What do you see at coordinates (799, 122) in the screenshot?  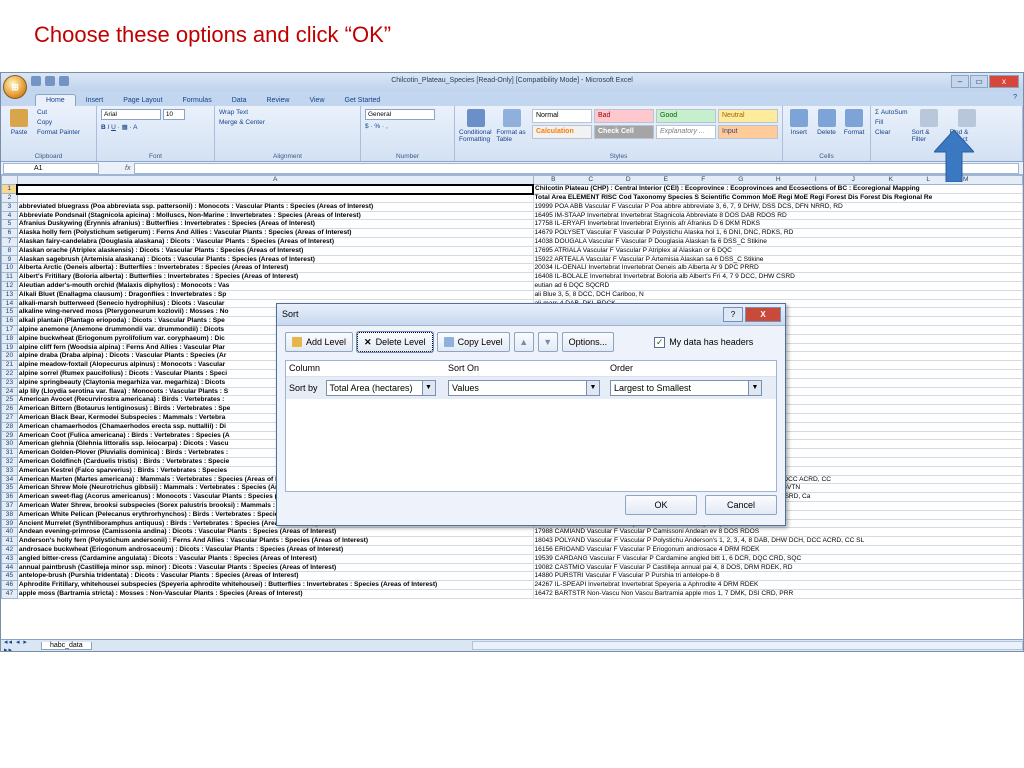 I see `insert-button: Insert` at bounding box center [799, 122].